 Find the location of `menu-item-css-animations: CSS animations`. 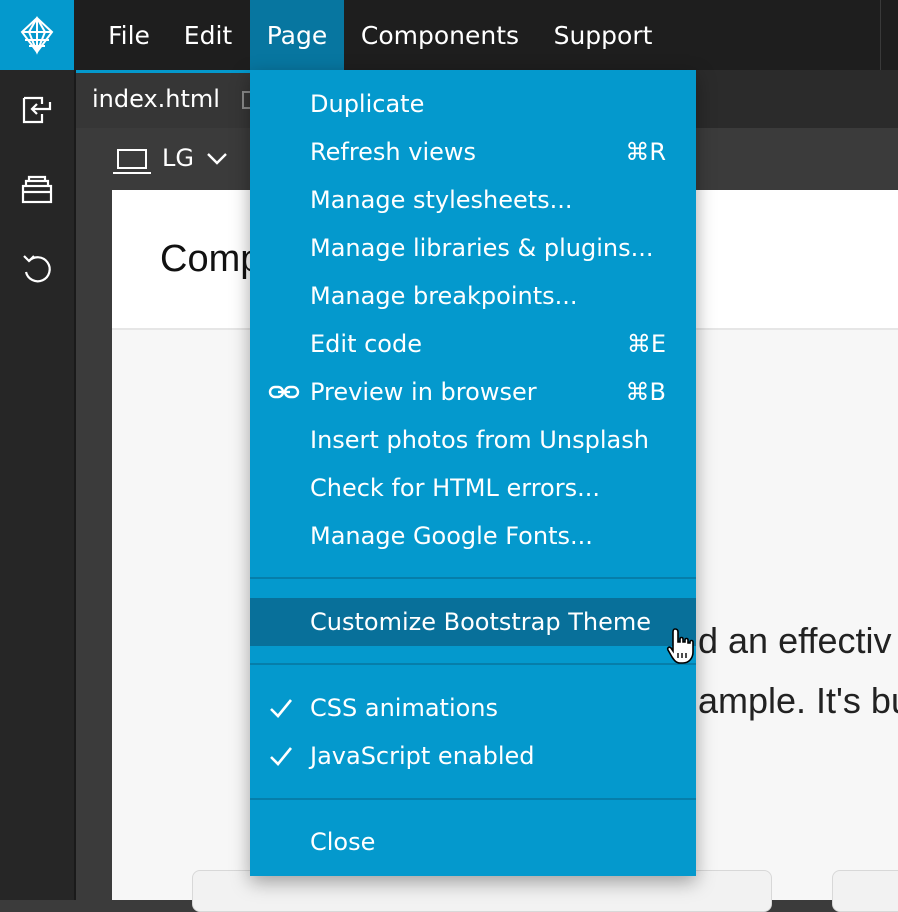

menu-item-css-animations: CSS animations is located at coordinates (473, 708).